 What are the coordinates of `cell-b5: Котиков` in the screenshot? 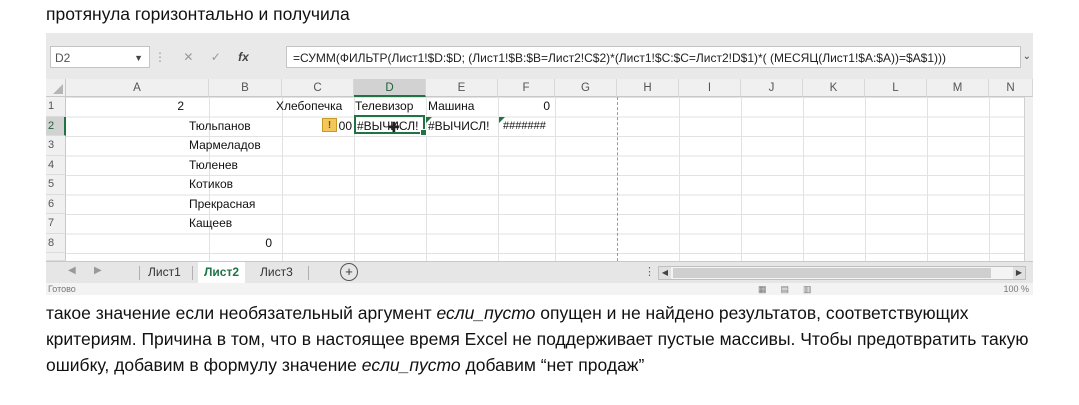 It's located at (235, 184).